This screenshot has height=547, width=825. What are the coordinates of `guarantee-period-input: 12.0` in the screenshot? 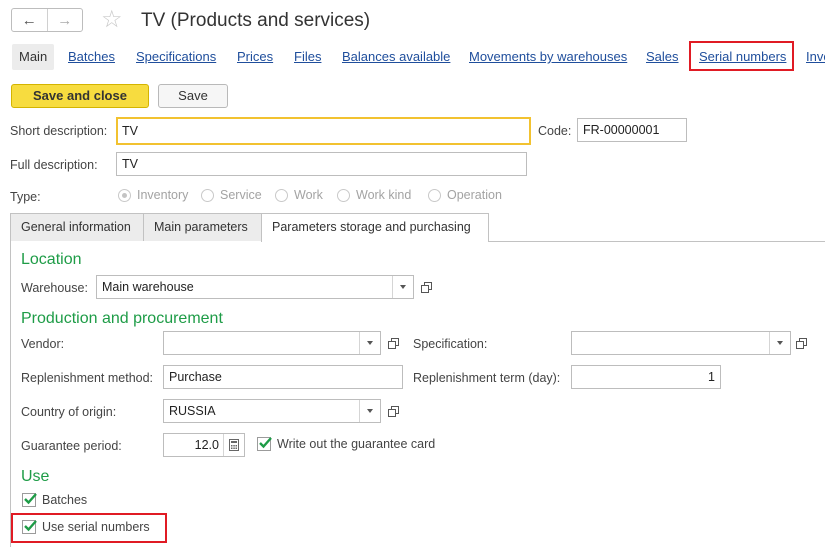 It's located at (204, 445).